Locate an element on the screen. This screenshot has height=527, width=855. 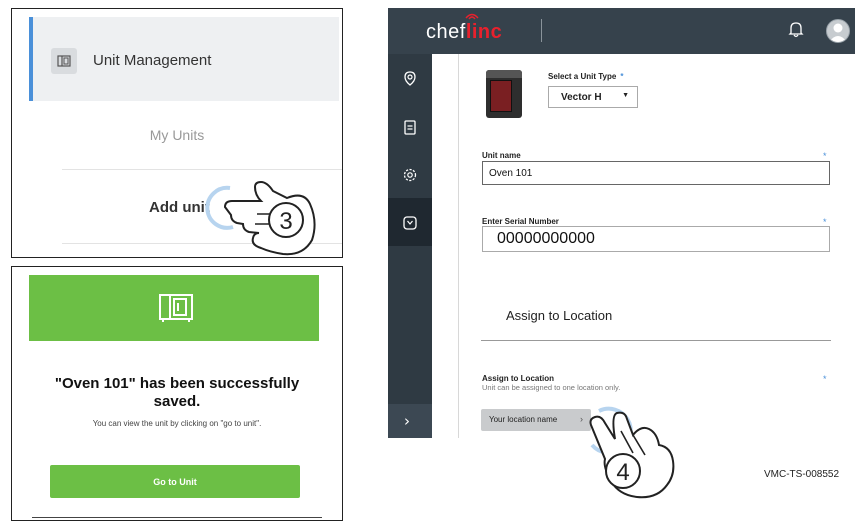
unit-management-item: Unit Management is located at coordinates (184, 59).